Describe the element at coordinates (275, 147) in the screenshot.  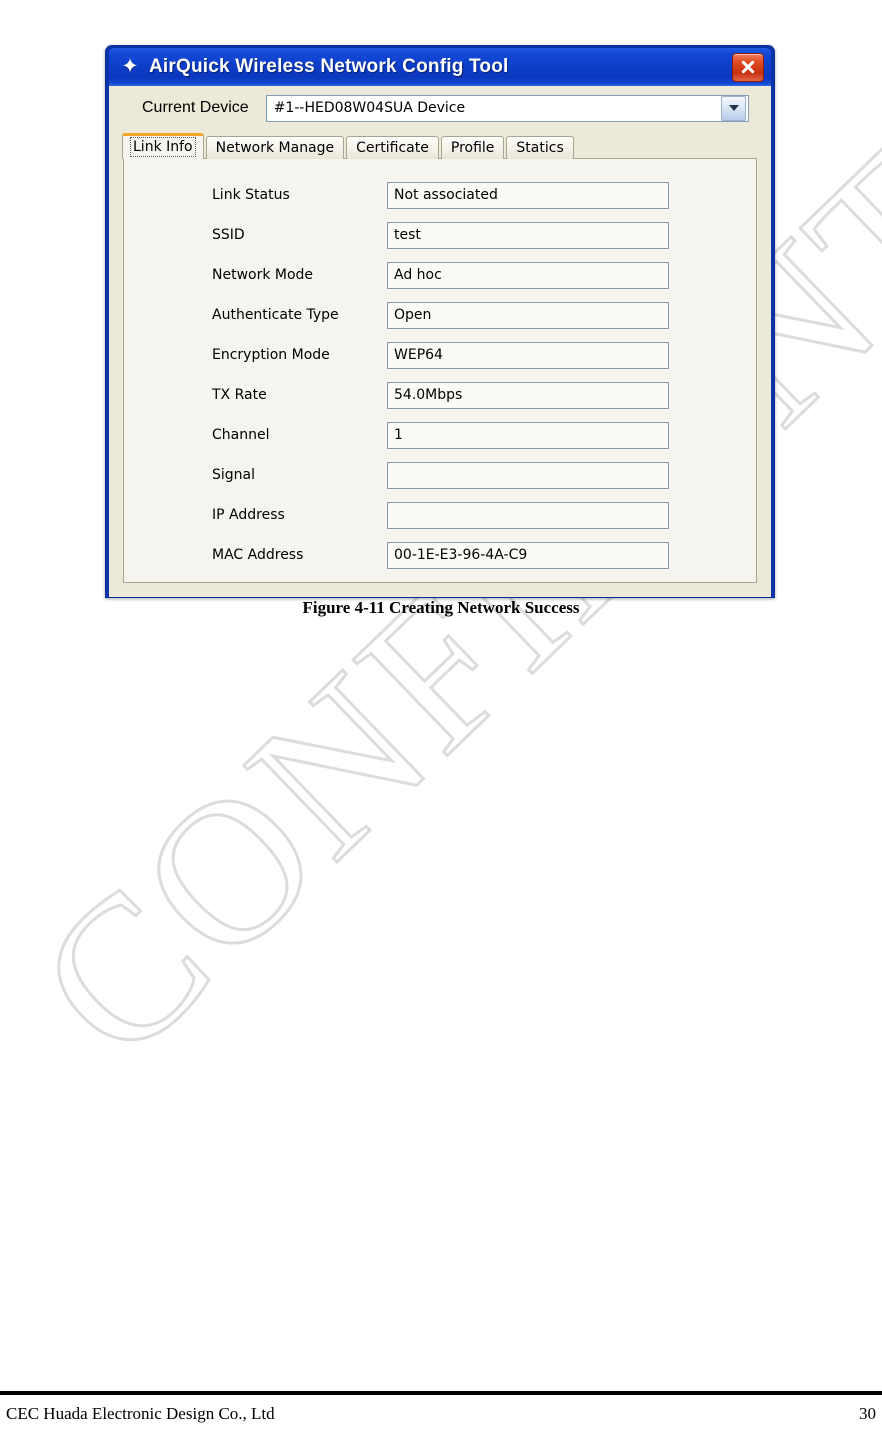
I see `tab-network-manage: Network Manage` at that location.